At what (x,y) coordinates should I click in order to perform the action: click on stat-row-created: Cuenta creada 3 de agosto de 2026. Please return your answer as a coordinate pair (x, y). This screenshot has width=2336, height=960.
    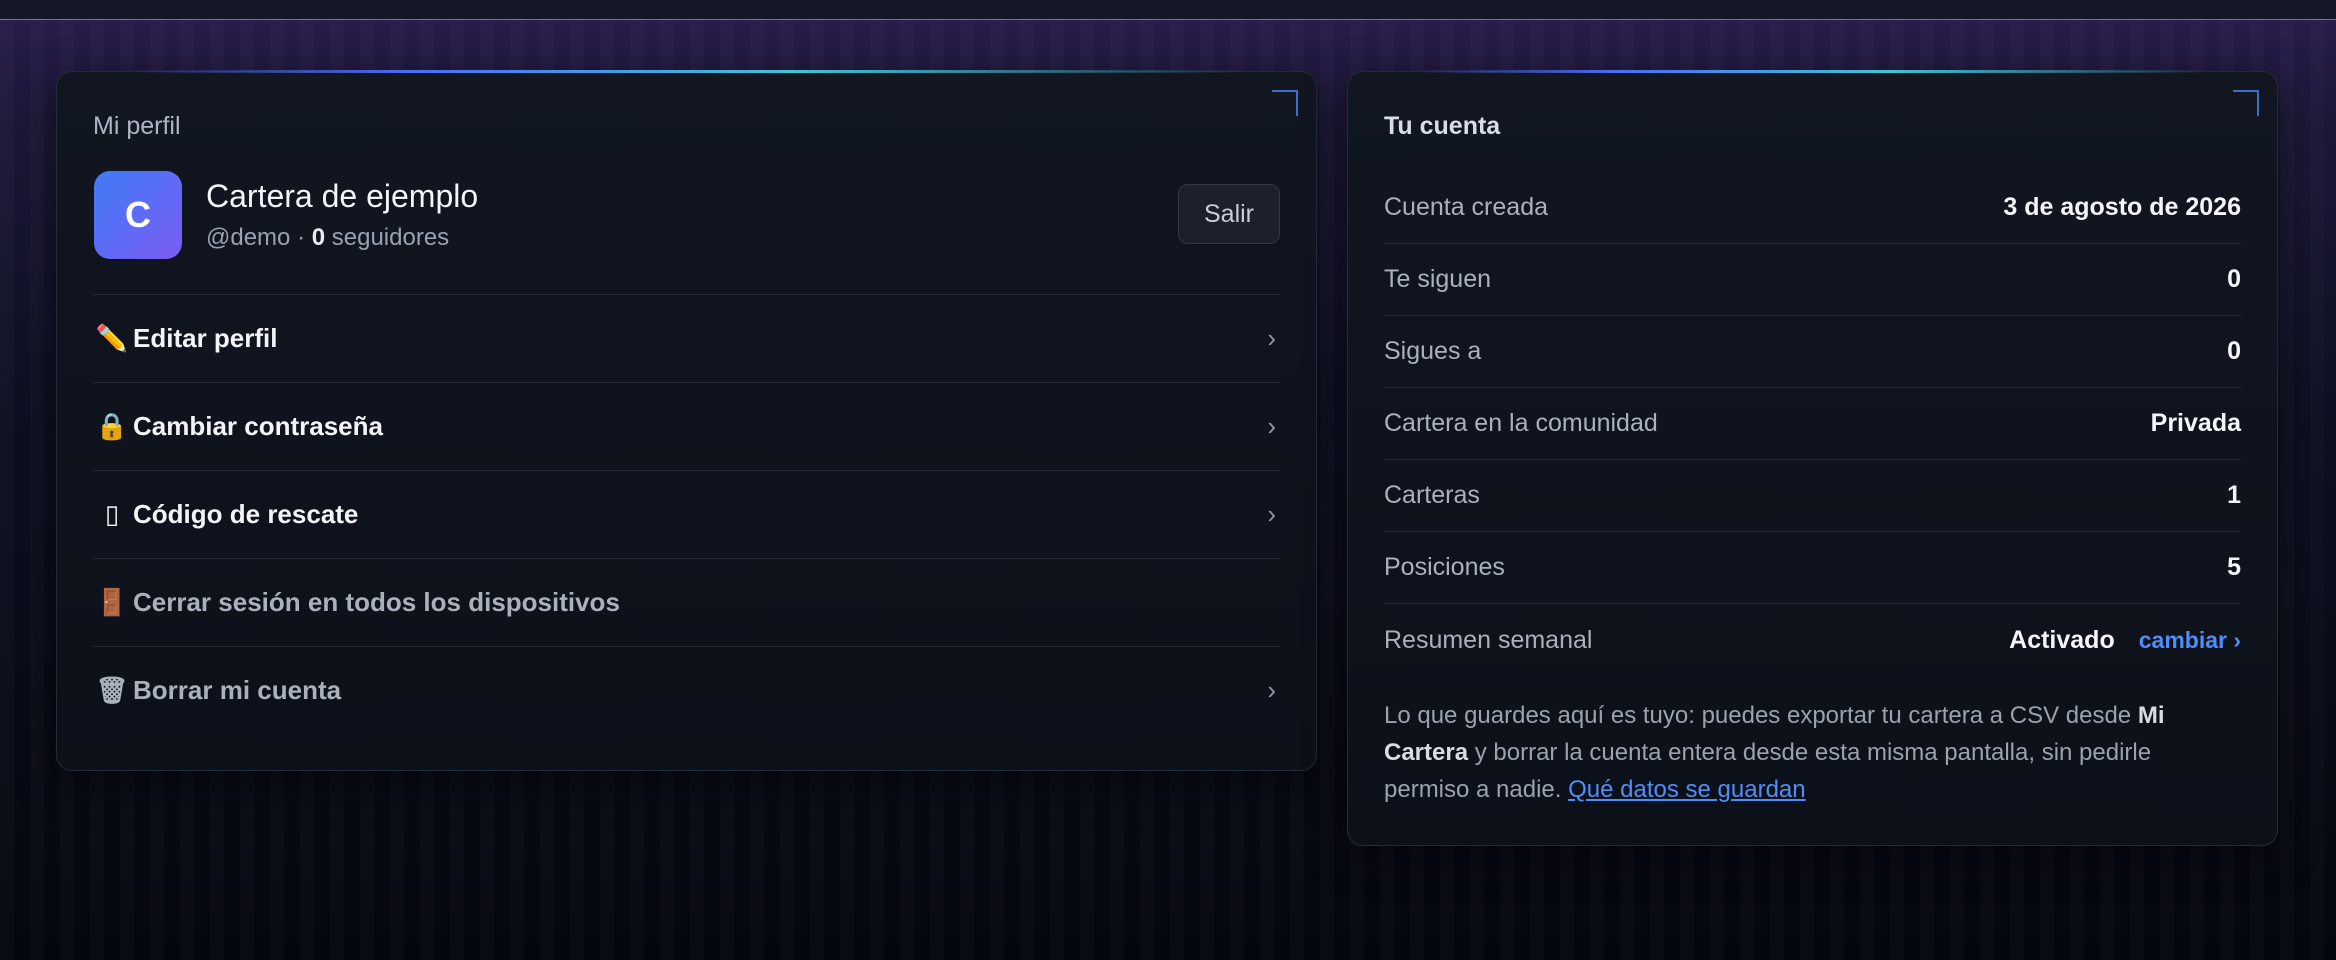
    Looking at the image, I should click on (1812, 208).